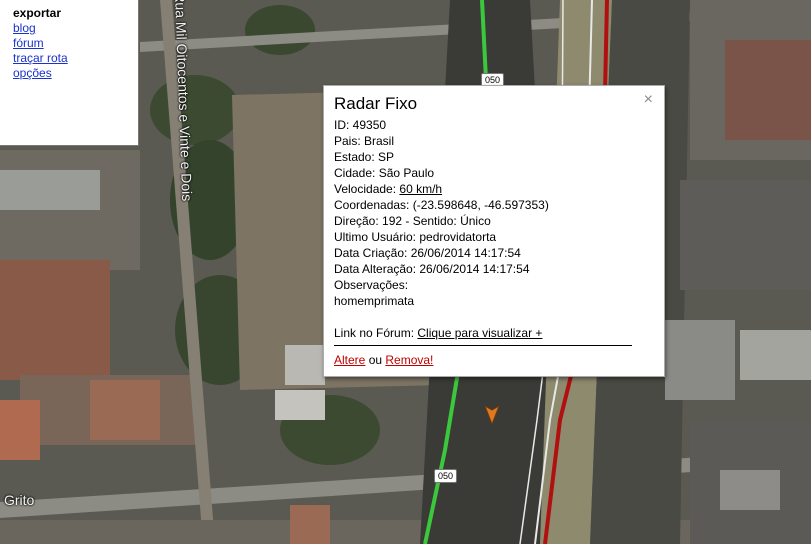 The height and width of the screenshot is (544, 811). What do you see at coordinates (75, 58) in the screenshot?
I see `menu-link-route: traçar rota` at bounding box center [75, 58].